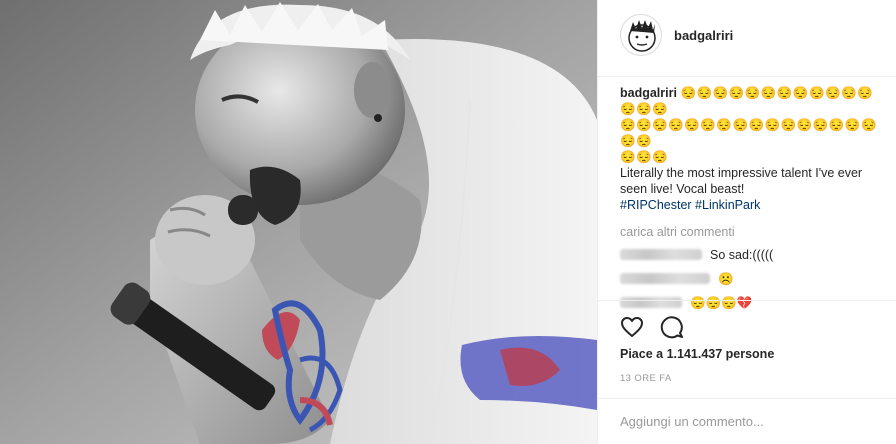 Image resolution: width=896 pixels, height=444 pixels. I want to click on cartoon-face-icon, so click(642, 36).